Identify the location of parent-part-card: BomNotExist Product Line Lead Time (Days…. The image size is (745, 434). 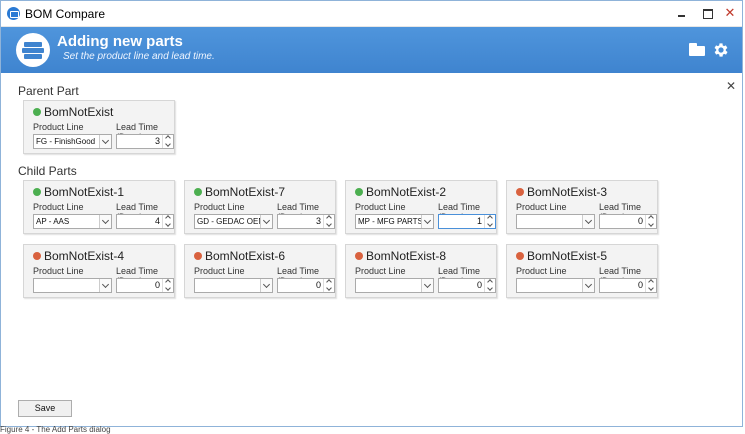
(99, 127).